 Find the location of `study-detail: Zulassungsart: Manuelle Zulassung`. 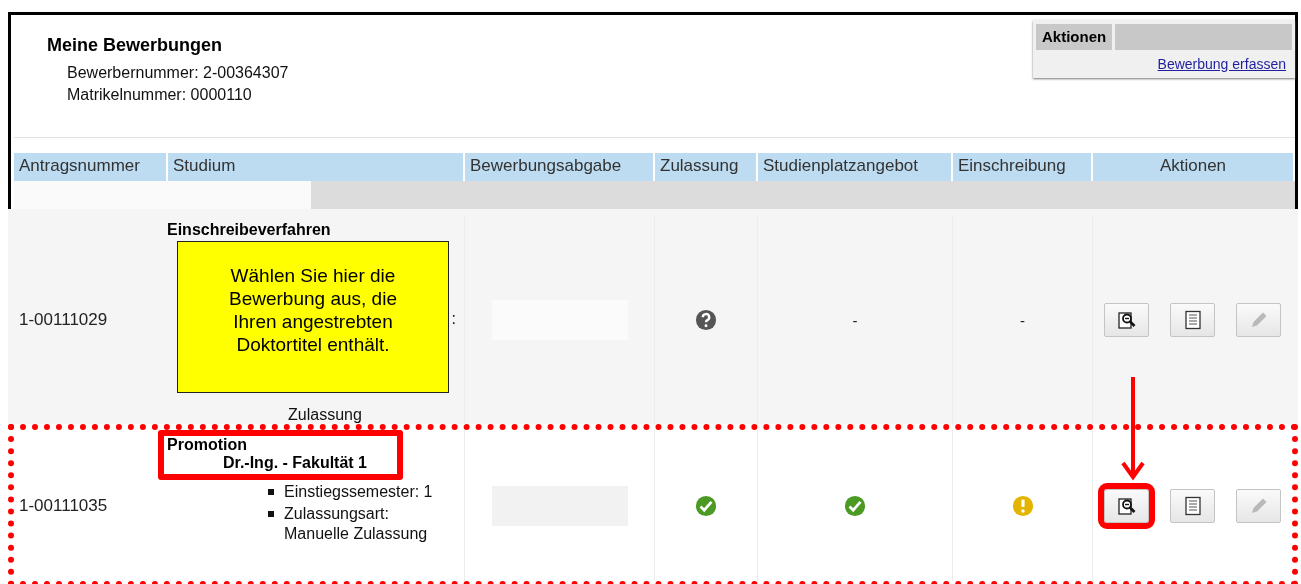

study-detail: Zulassungsart: Manuelle Zulassung is located at coordinates (356, 524).